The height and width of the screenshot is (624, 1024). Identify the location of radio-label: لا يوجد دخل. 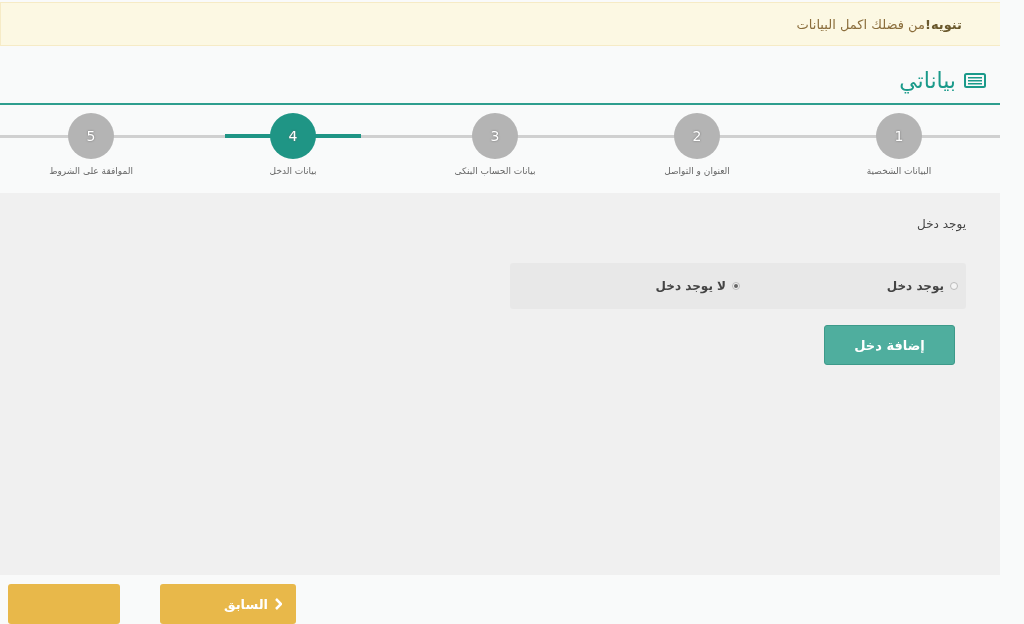
(690, 286).